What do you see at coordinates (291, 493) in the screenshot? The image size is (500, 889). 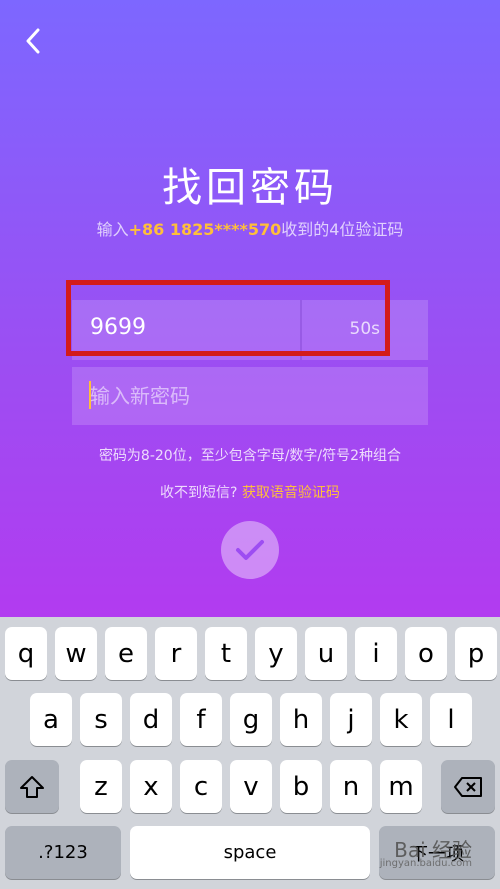 I see `voice-code-link: 获取语音验证码` at bounding box center [291, 493].